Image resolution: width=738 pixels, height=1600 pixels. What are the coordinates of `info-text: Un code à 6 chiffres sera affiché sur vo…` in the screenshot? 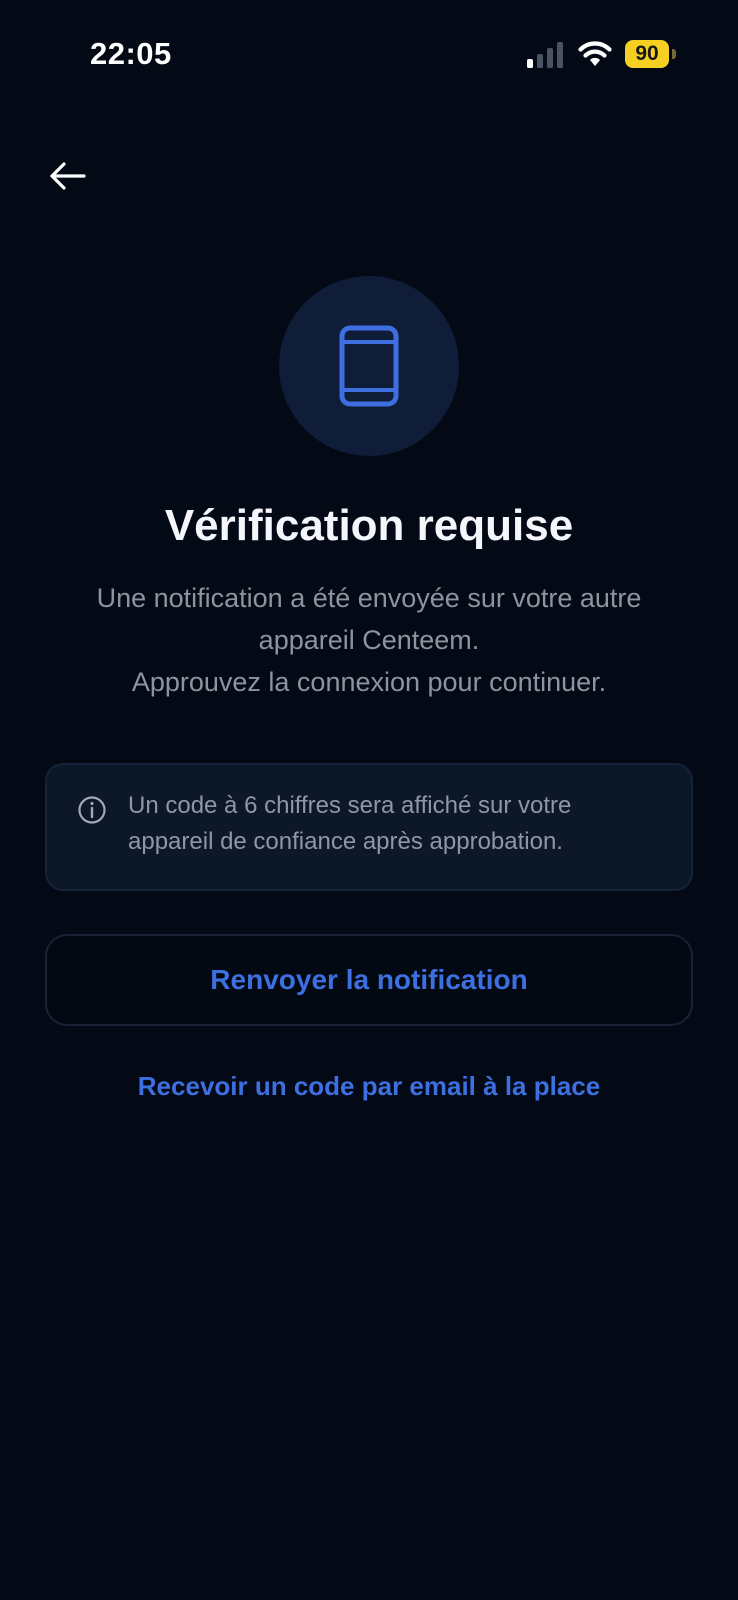 It's located at (398, 824).